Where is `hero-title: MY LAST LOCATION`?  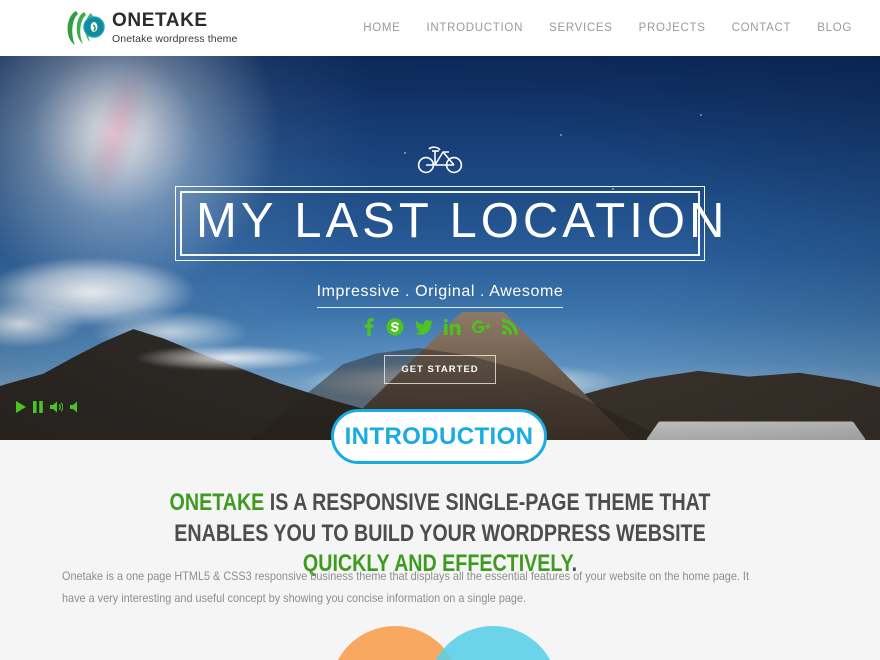
hero-title: MY LAST LOCATION is located at coordinates (462, 221).